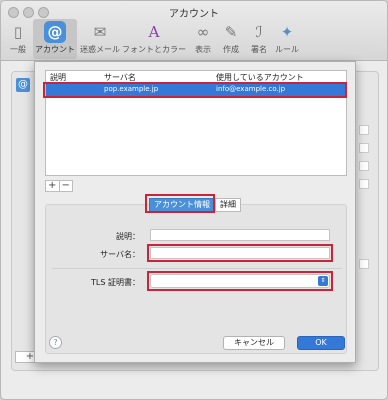  I want to click on toolbar-composing-label: 作成, so click(231, 49).